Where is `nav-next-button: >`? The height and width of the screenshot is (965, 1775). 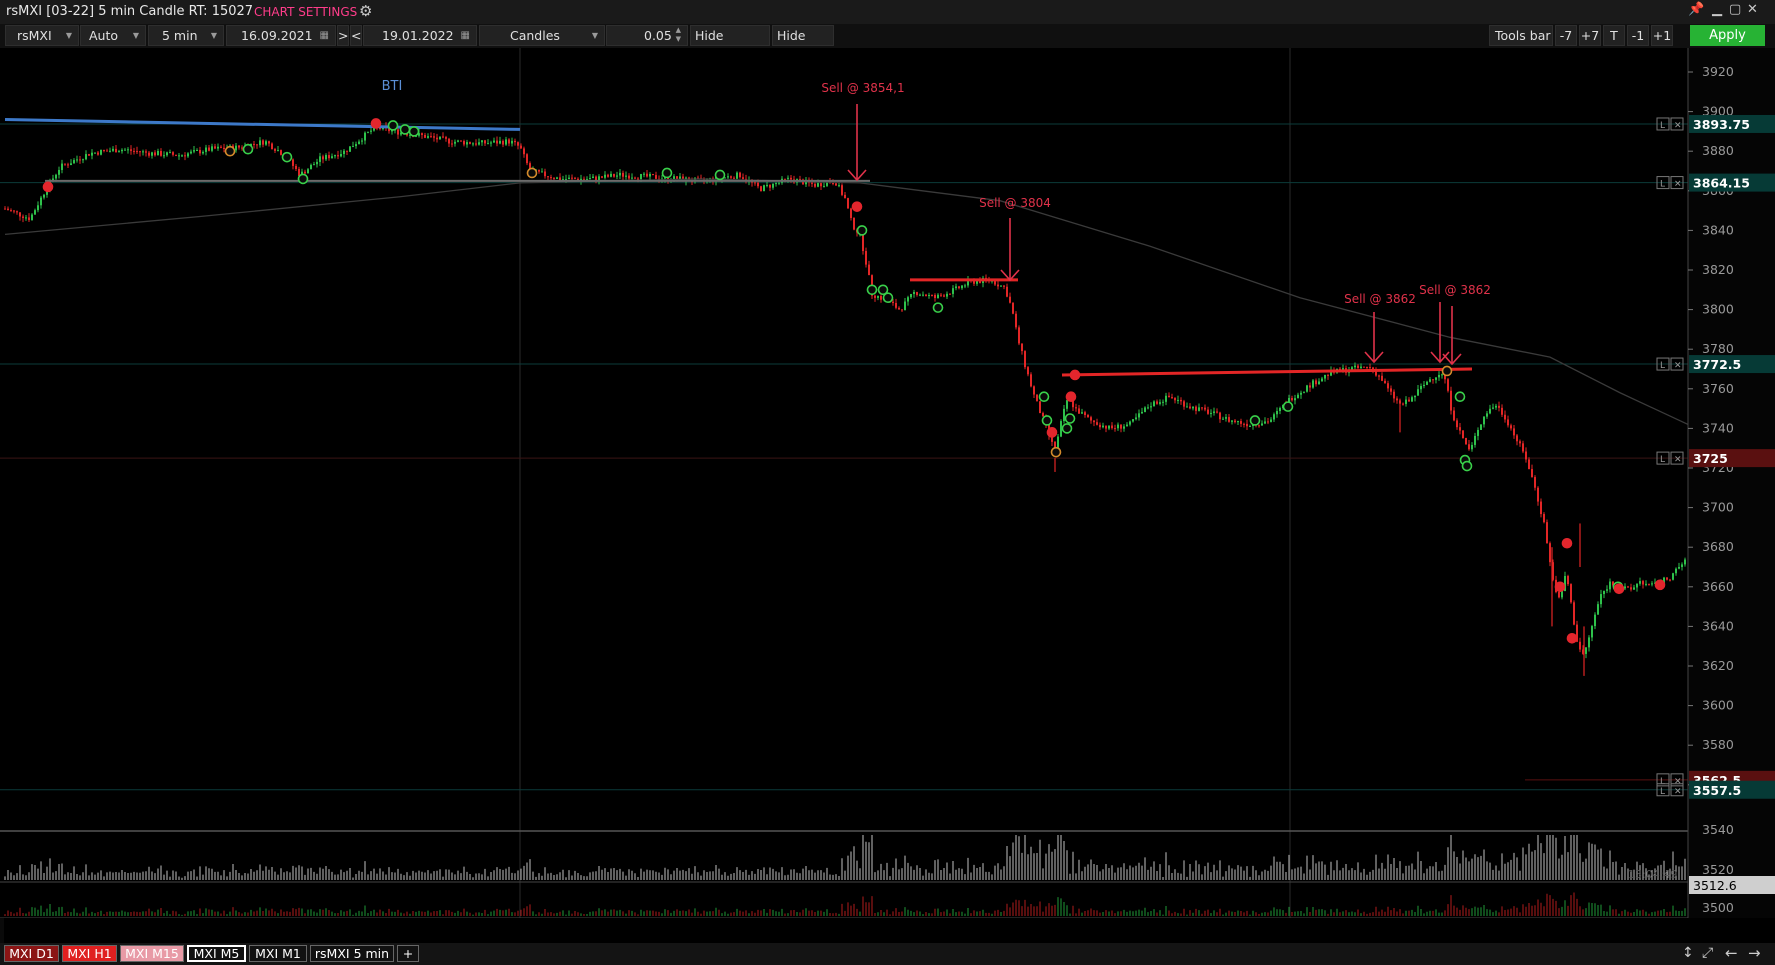
nav-next-button: > is located at coordinates (343, 35).